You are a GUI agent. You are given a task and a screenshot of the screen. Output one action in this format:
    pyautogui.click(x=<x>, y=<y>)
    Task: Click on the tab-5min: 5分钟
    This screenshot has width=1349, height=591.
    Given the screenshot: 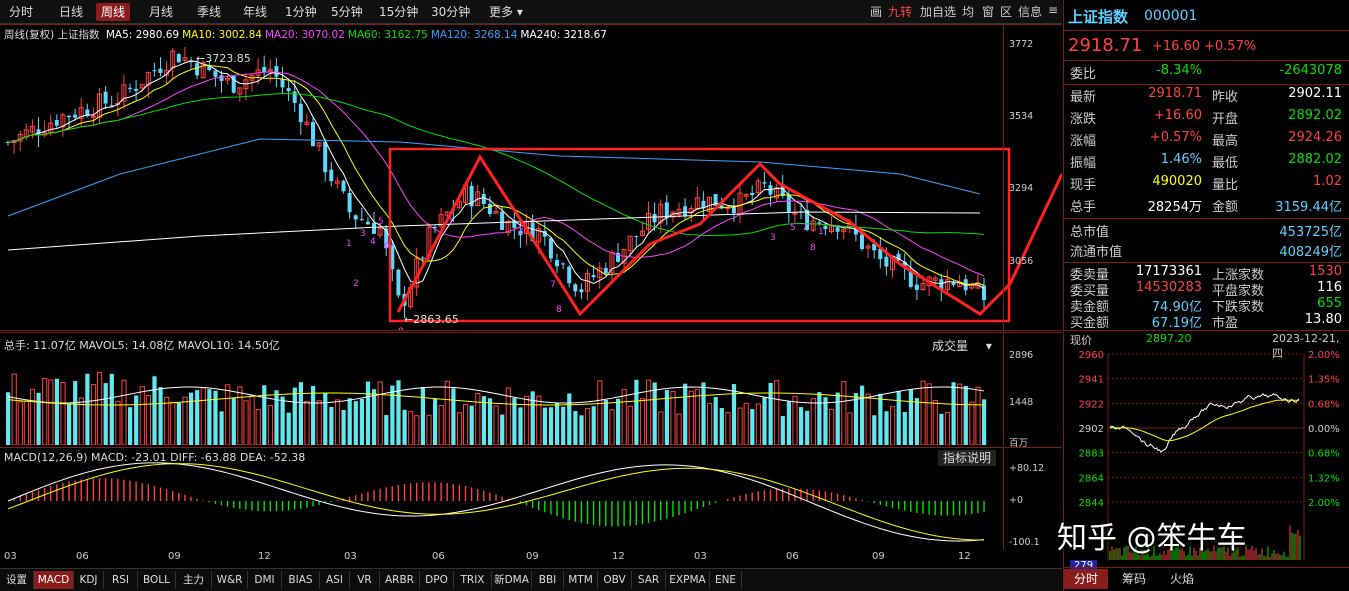 What is the action you would take?
    pyautogui.click(x=347, y=12)
    